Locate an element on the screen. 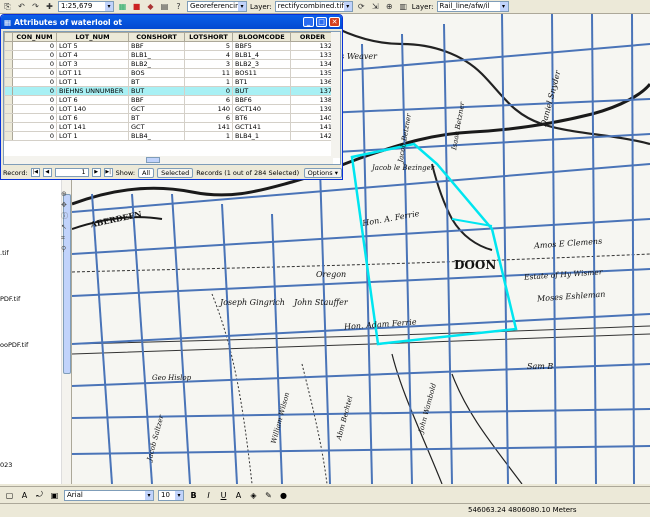 This screenshot has width=650, height=517. georef-layer-combo: rectifycombined.tif ▾ is located at coordinates (313, 6).